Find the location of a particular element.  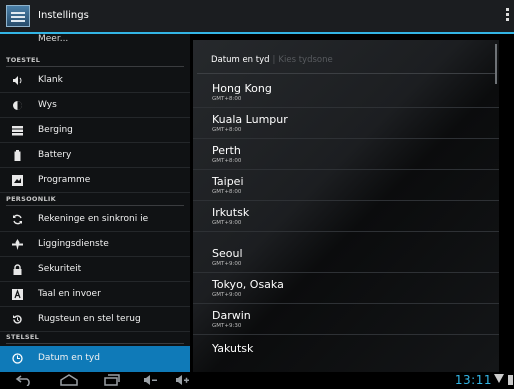

location-icon is located at coordinates (17, 244).